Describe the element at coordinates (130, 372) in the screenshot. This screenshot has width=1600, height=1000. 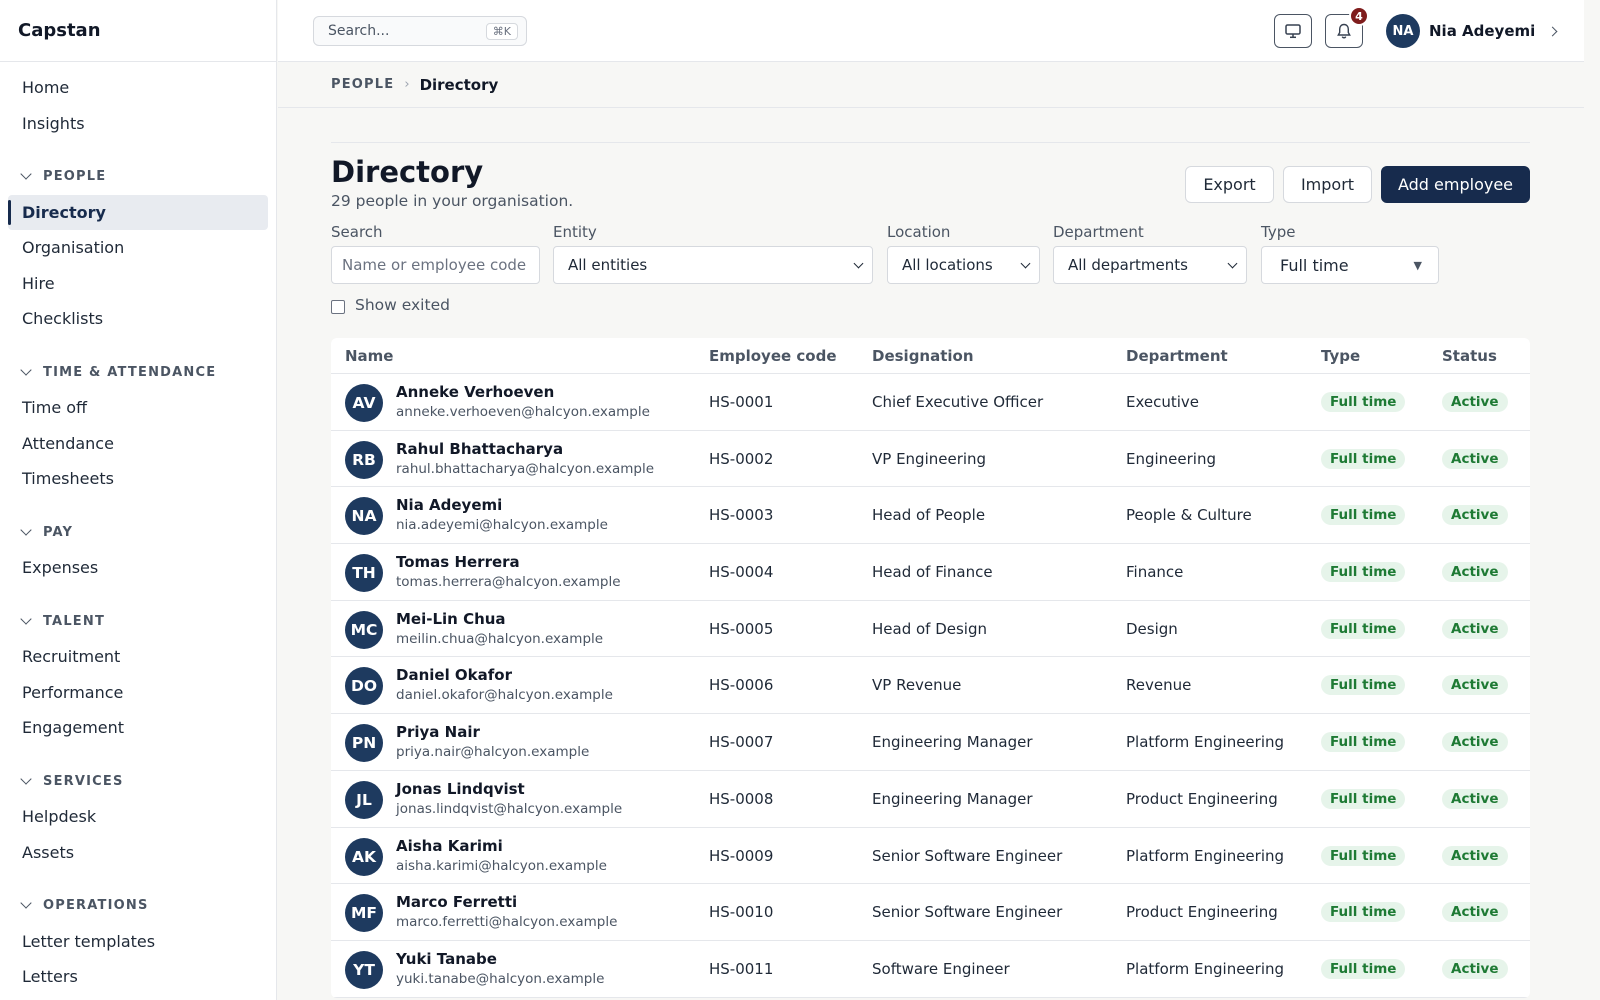
I see `sidebar-section-label: TIME & ATTENDANCE` at that location.